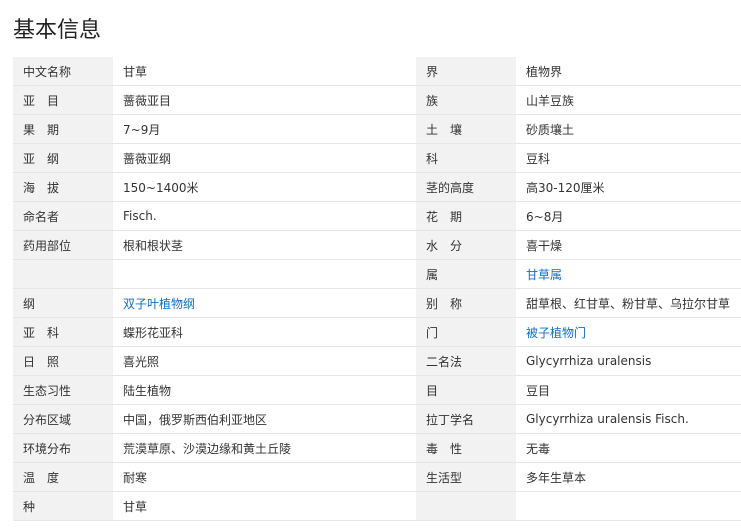 The width and height of the screenshot is (741, 531). Describe the element at coordinates (466, 303) in the screenshot. I see `field-label: 别 称` at that location.